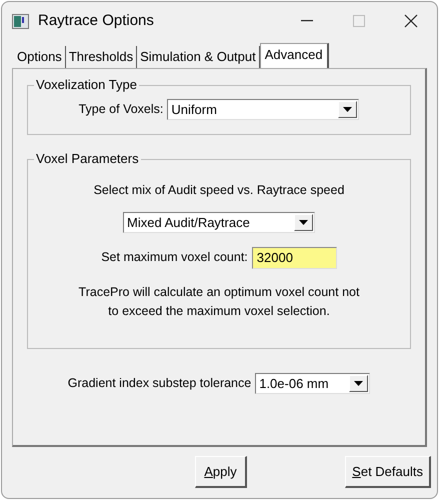 Image resolution: width=439 pixels, height=500 pixels. Describe the element at coordinates (359, 21) in the screenshot. I see `maximize-icon` at that location.